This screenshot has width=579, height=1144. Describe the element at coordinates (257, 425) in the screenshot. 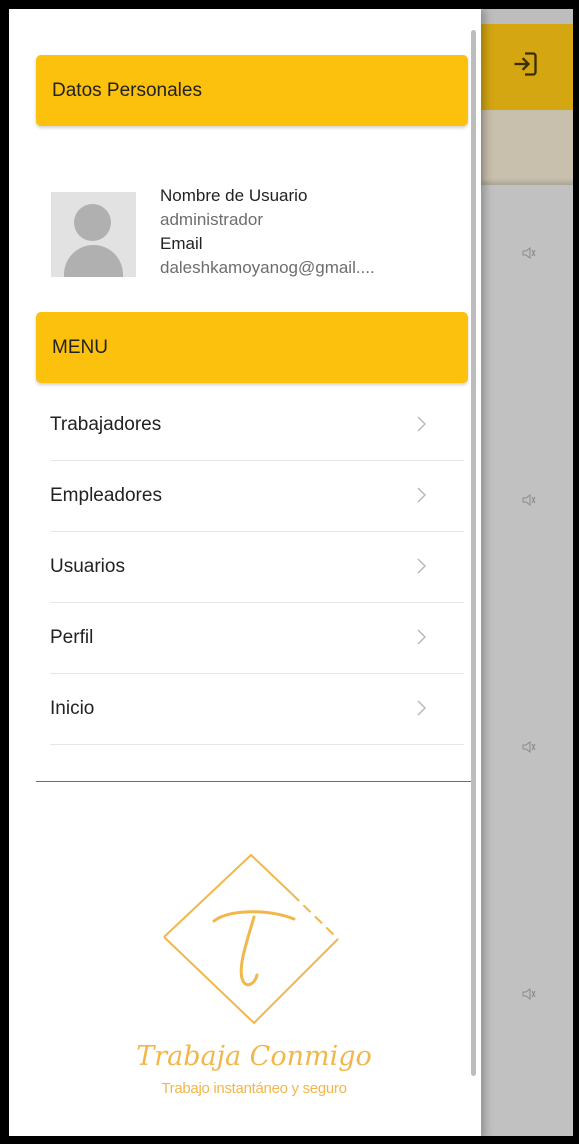

I see `menu-item-trabajadores: Trabajadores` at that location.